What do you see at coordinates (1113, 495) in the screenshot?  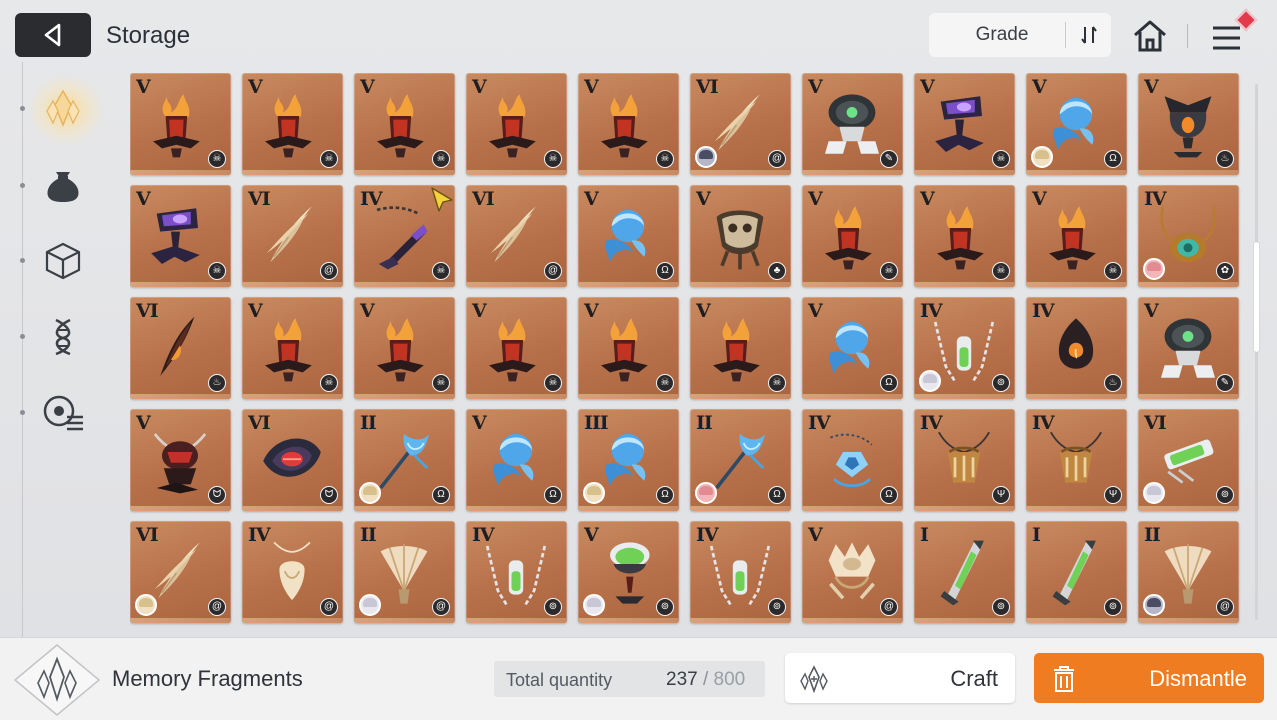 I see `trident-type-icon: Ψ` at bounding box center [1113, 495].